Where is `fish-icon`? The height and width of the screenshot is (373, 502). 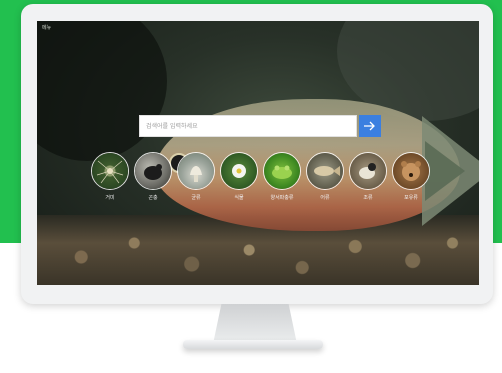
fish-icon is located at coordinates (325, 171).